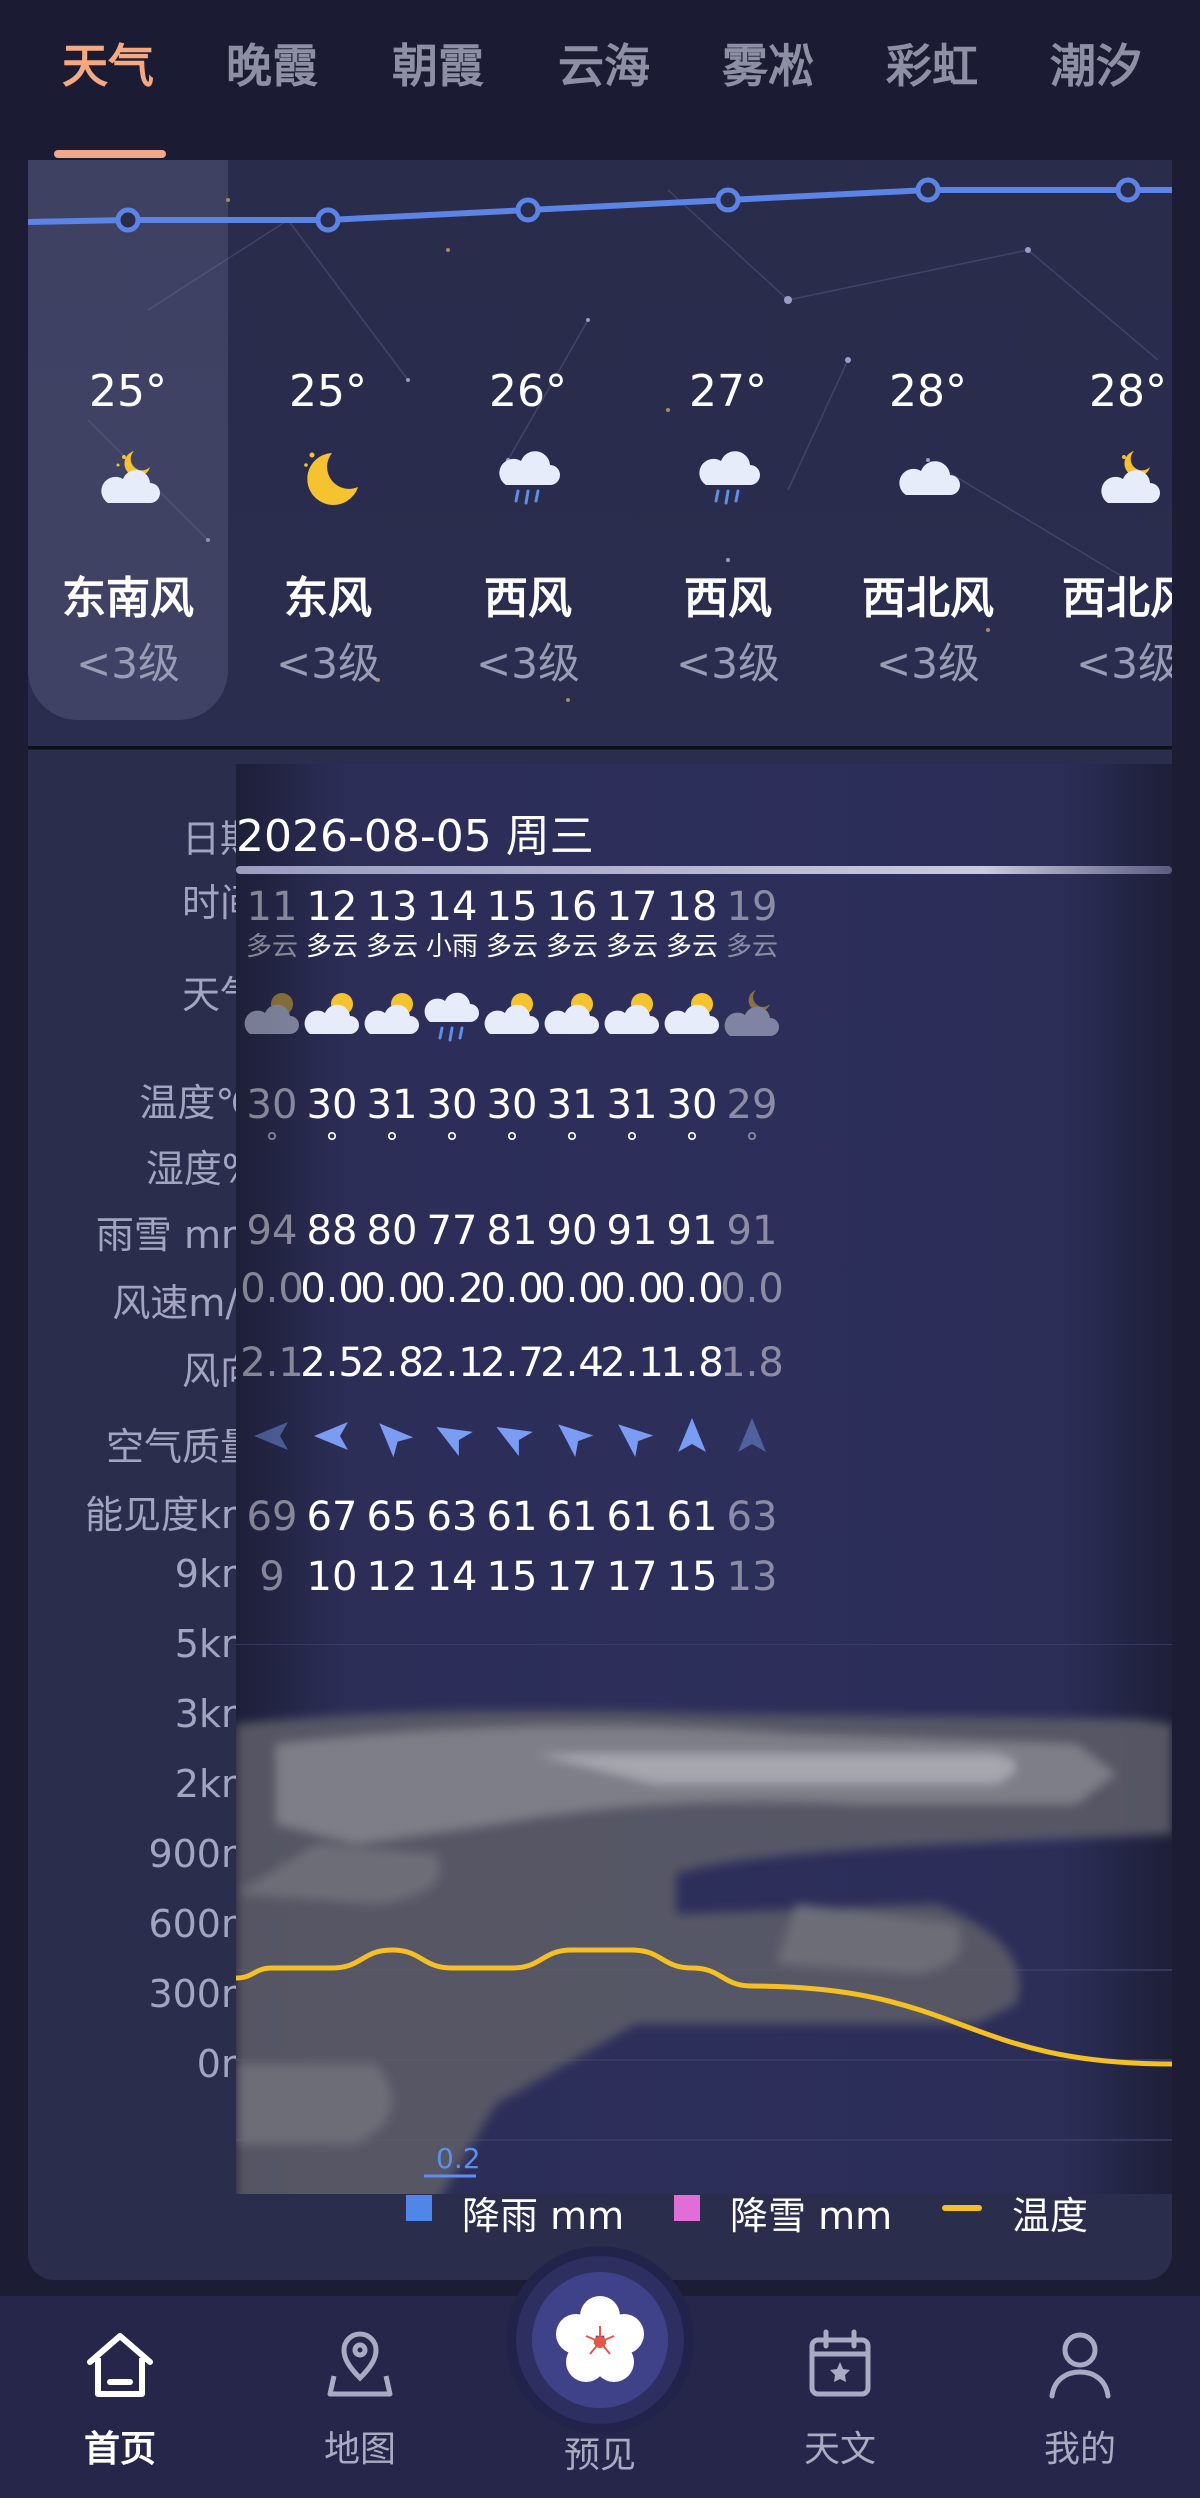 The image size is (1200, 2498). Describe the element at coordinates (751, 947) in the screenshot. I see `condition-label: 多云` at that location.